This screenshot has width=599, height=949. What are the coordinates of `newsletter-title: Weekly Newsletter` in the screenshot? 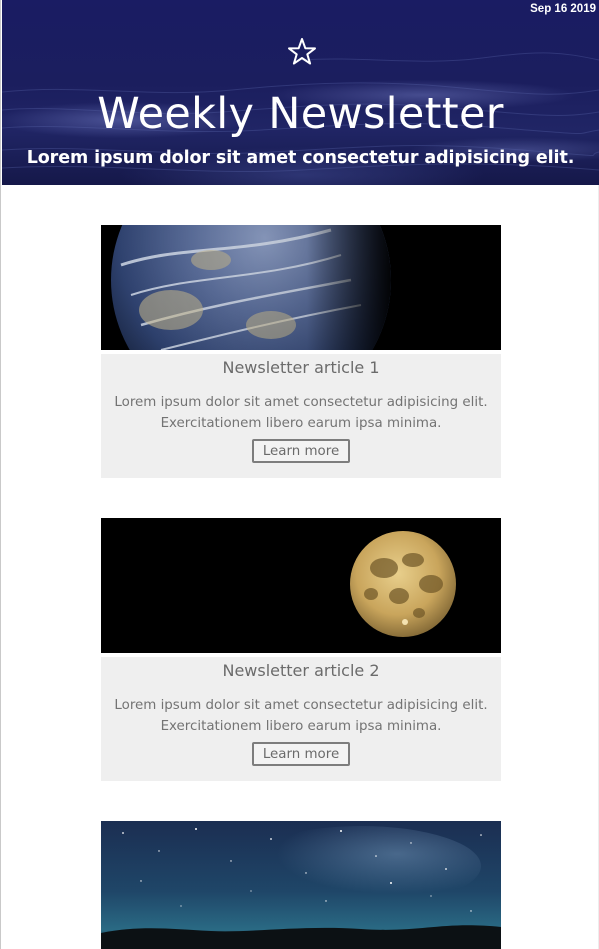 It's located at (300, 114).